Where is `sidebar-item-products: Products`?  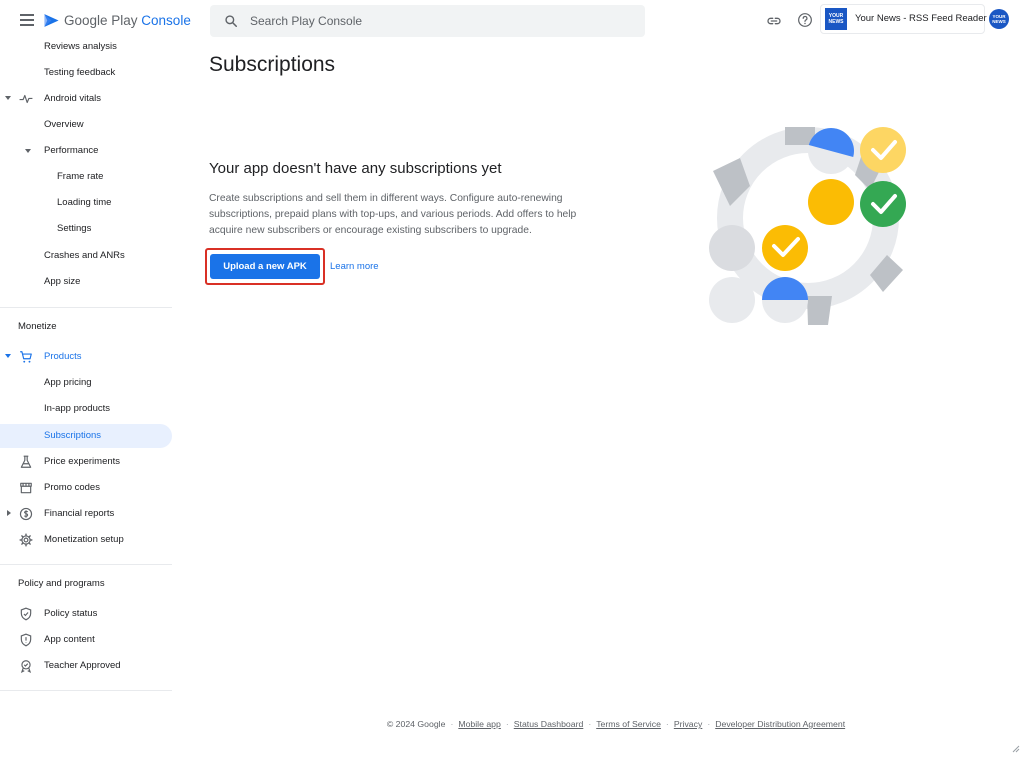 sidebar-item-products: Products is located at coordinates (86, 357).